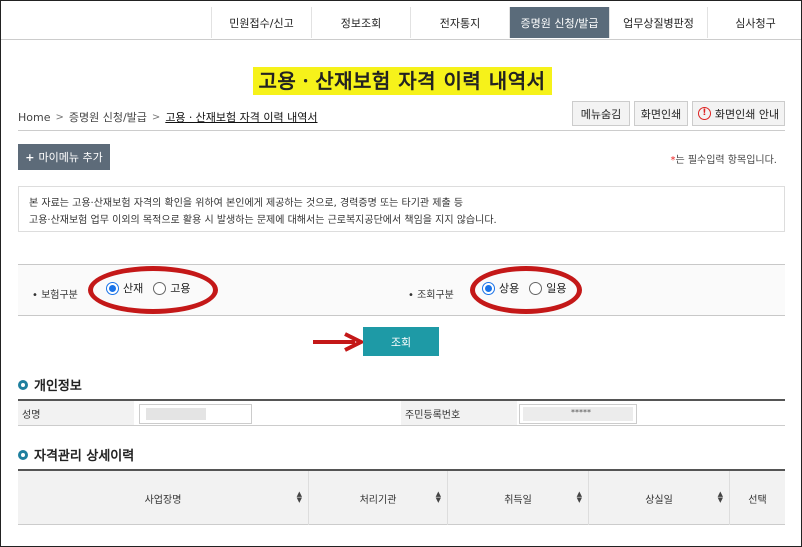 This screenshot has height=547, width=802. Describe the element at coordinates (151, 288) in the screenshot. I see `insurance-type-radio-group: 산재 고용` at that location.